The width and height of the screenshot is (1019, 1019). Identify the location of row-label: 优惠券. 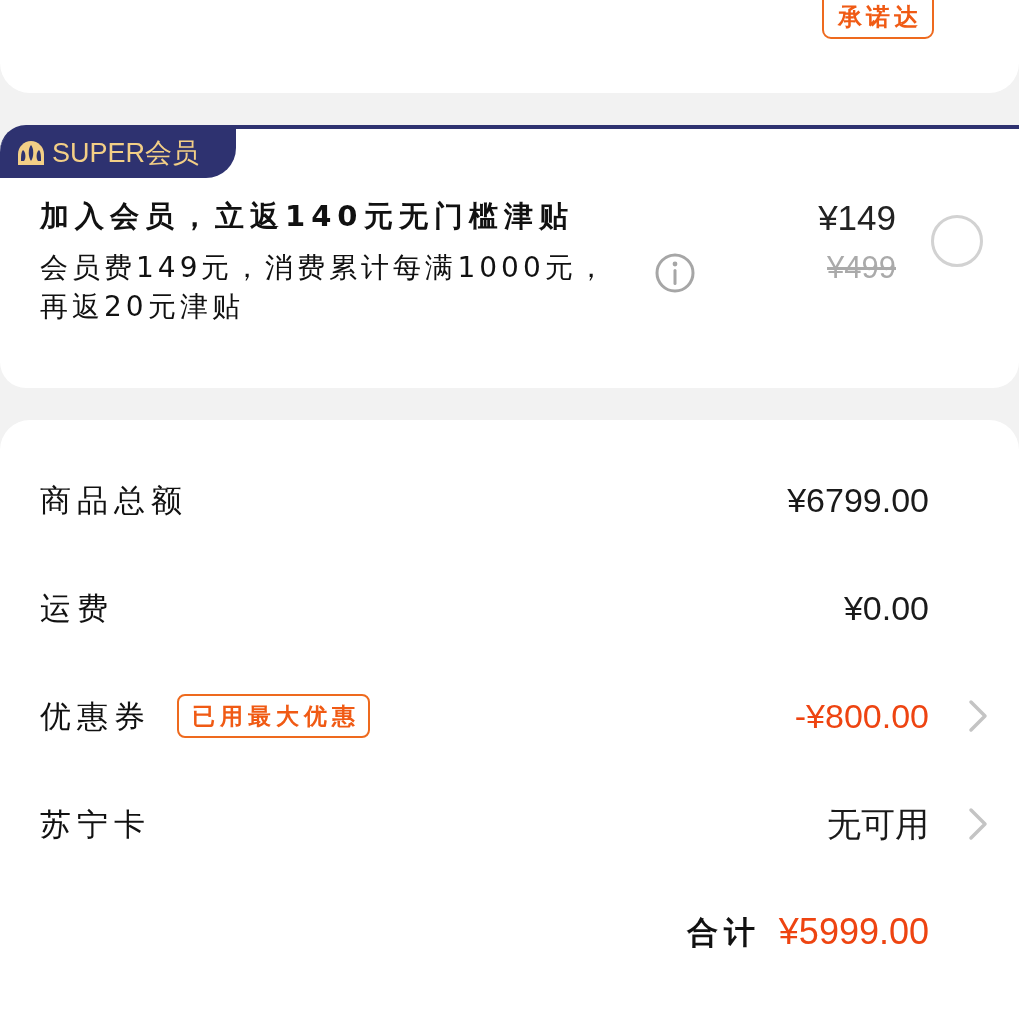
(95, 716).